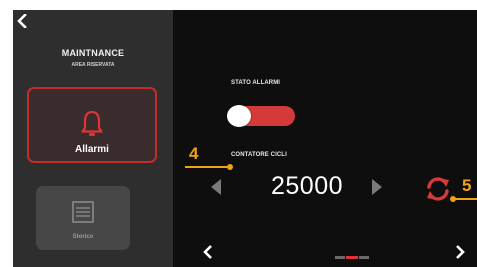 This screenshot has height=267, width=477. I want to click on page-dot-active, so click(352, 257).